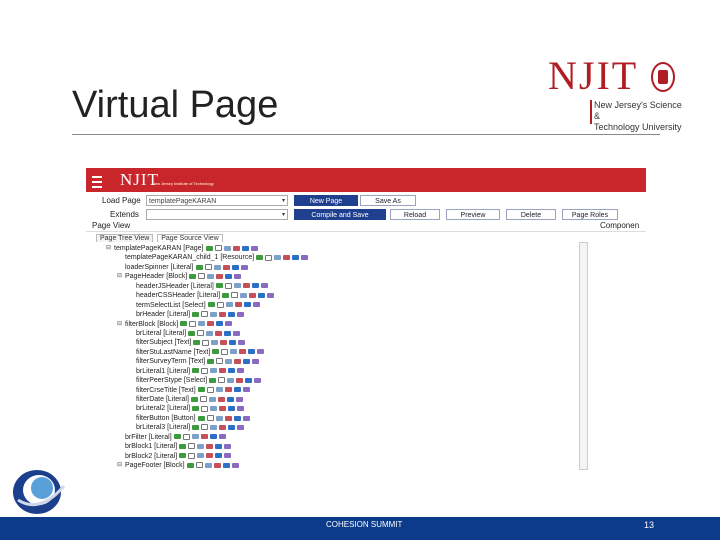 The image size is (720, 540). I want to click on tree-node: ⊟ templatePageKARAN [Page], so click(370, 248).